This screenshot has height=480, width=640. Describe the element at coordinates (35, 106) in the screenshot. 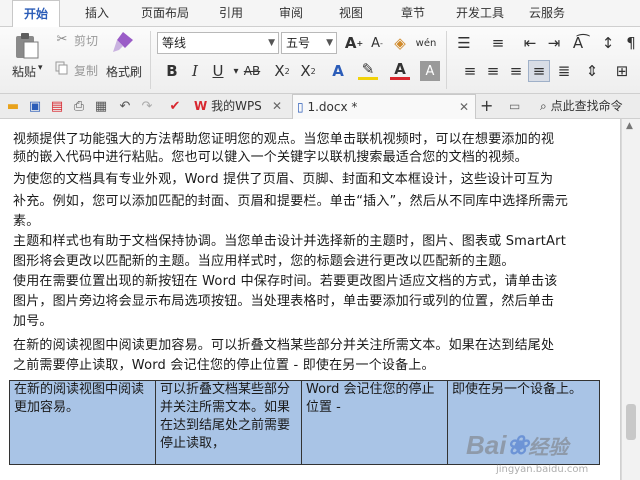

I see `save-icon: ▣` at that location.